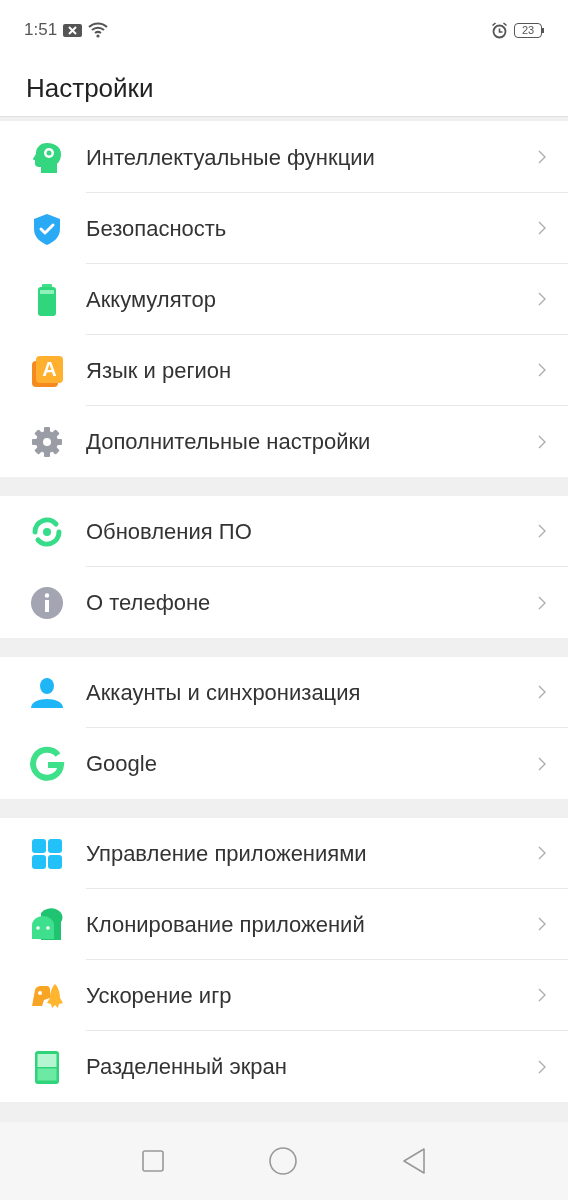 This screenshot has height=1200, width=568. I want to click on home-icon, so click(283, 1161).